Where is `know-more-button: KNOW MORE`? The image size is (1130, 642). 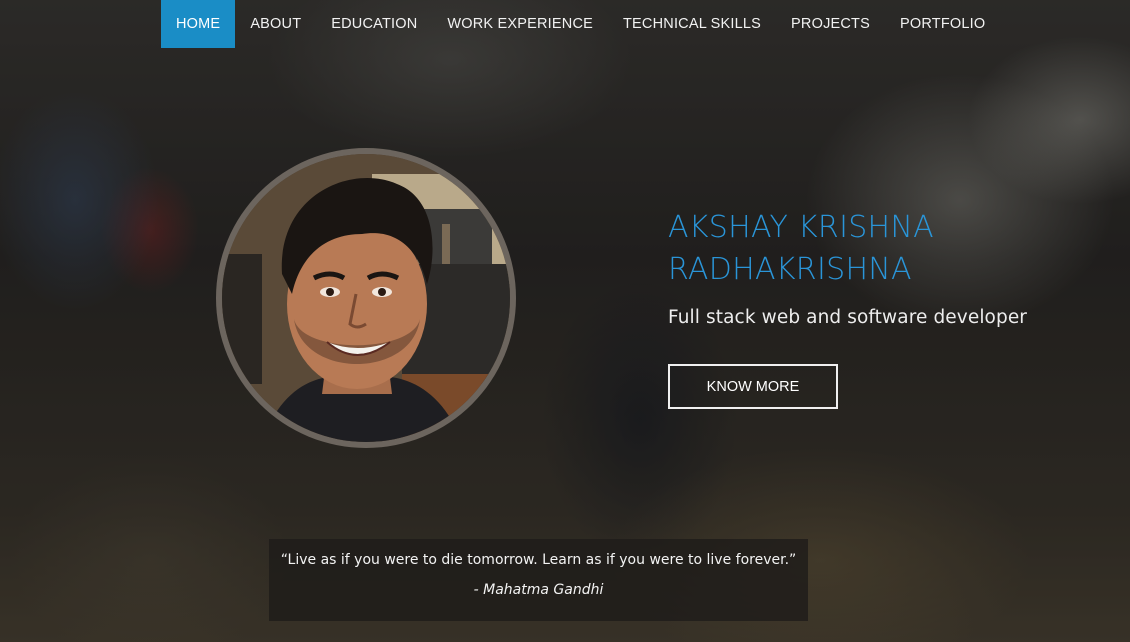
know-more-button: KNOW MORE is located at coordinates (753, 386).